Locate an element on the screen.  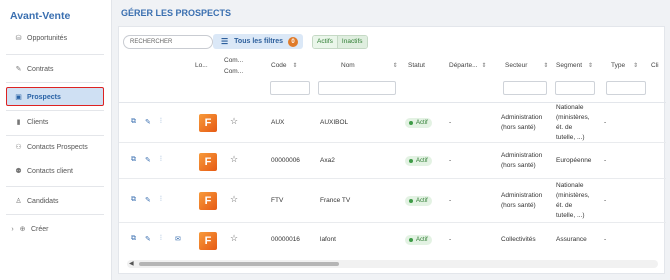
col-header-cli: Cli is located at coordinates (655, 65).